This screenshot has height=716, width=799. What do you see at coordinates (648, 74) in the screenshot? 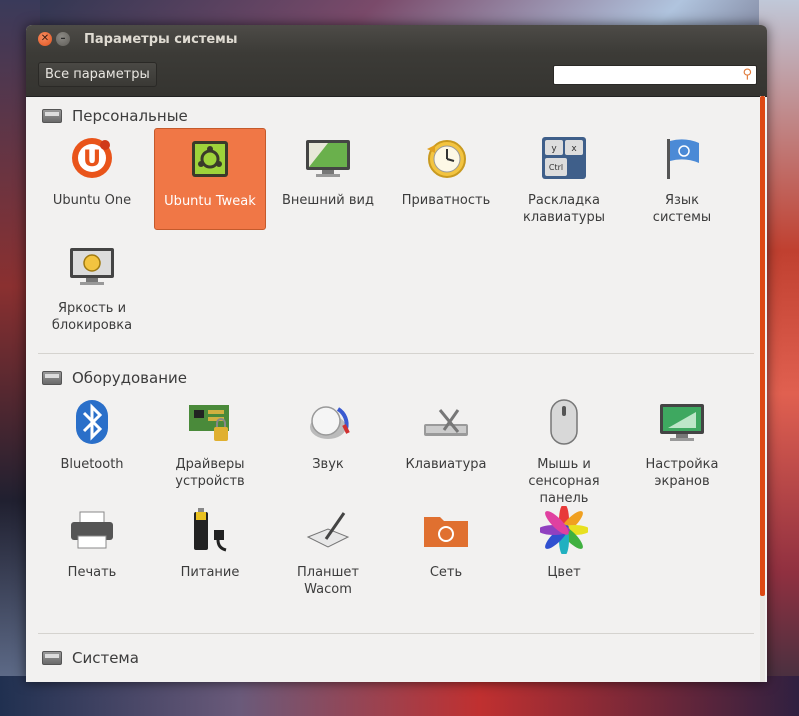
I see `search-input` at bounding box center [648, 74].